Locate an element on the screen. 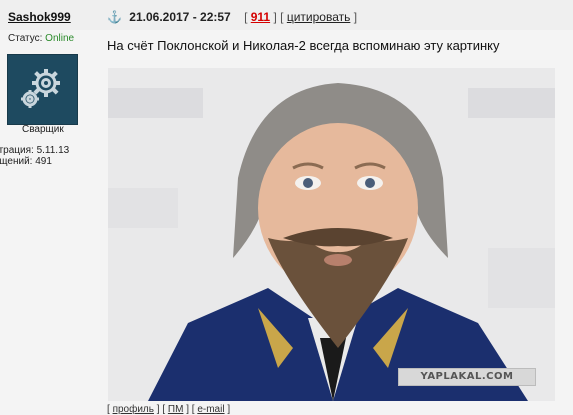 The height and width of the screenshot is (415, 573). email-link: e-mail is located at coordinates (210, 409).